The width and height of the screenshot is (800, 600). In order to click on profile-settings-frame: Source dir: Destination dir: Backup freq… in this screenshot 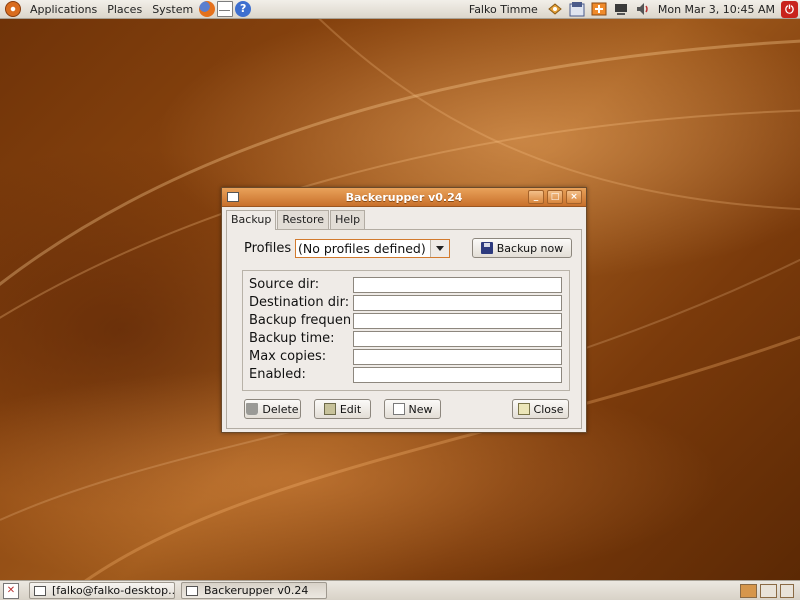, I will do `click(406, 330)`.